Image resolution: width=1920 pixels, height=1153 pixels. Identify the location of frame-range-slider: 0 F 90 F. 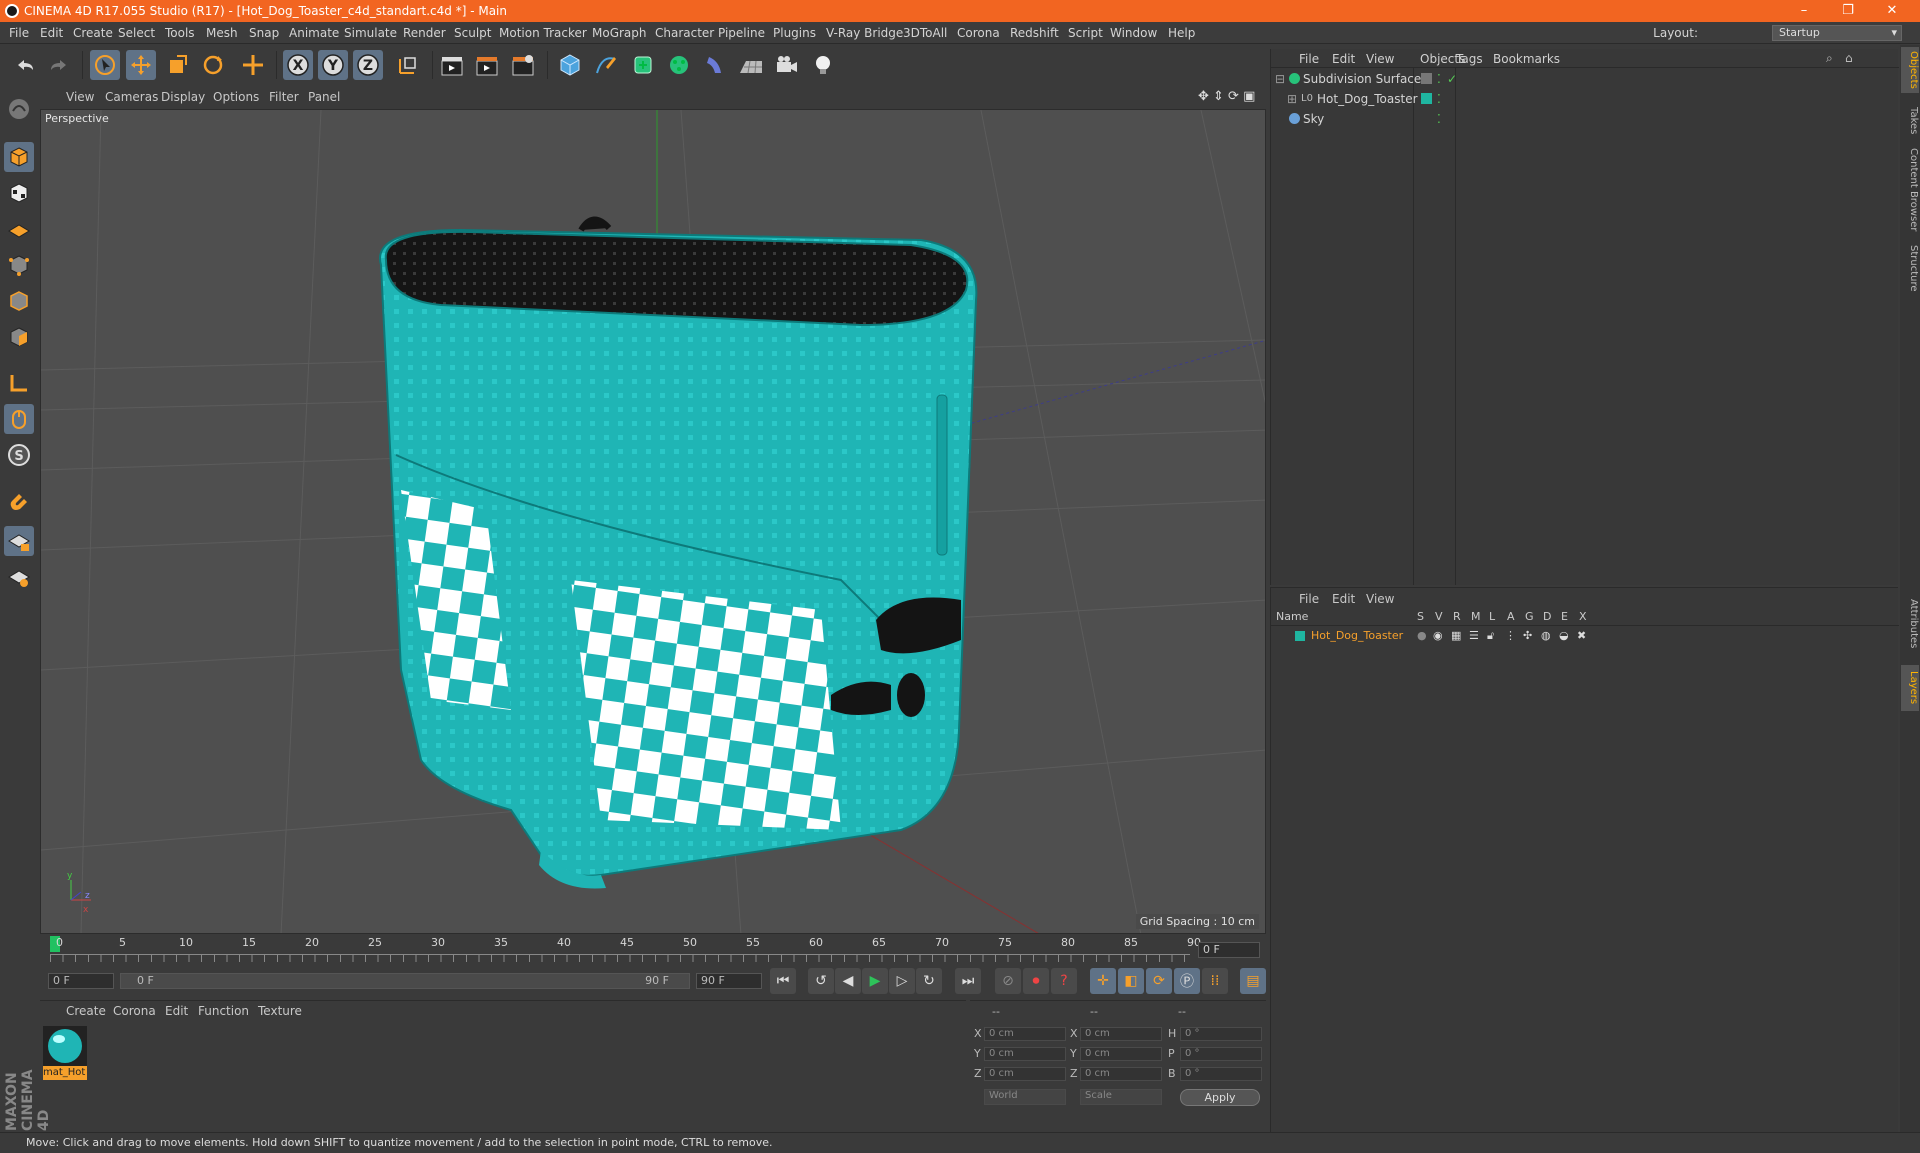
(405, 981).